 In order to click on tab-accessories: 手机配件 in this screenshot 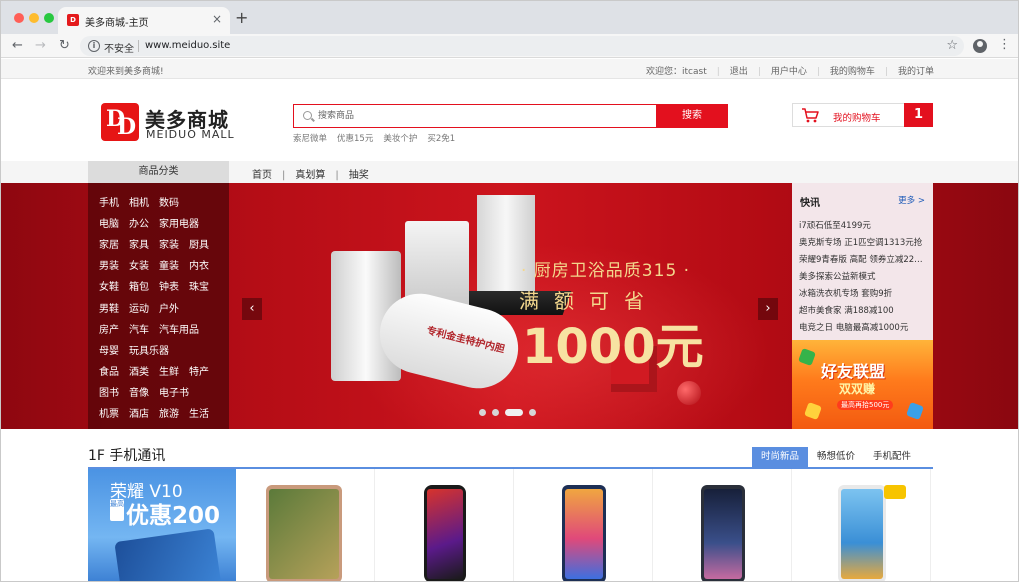, I will do `click(892, 457)`.